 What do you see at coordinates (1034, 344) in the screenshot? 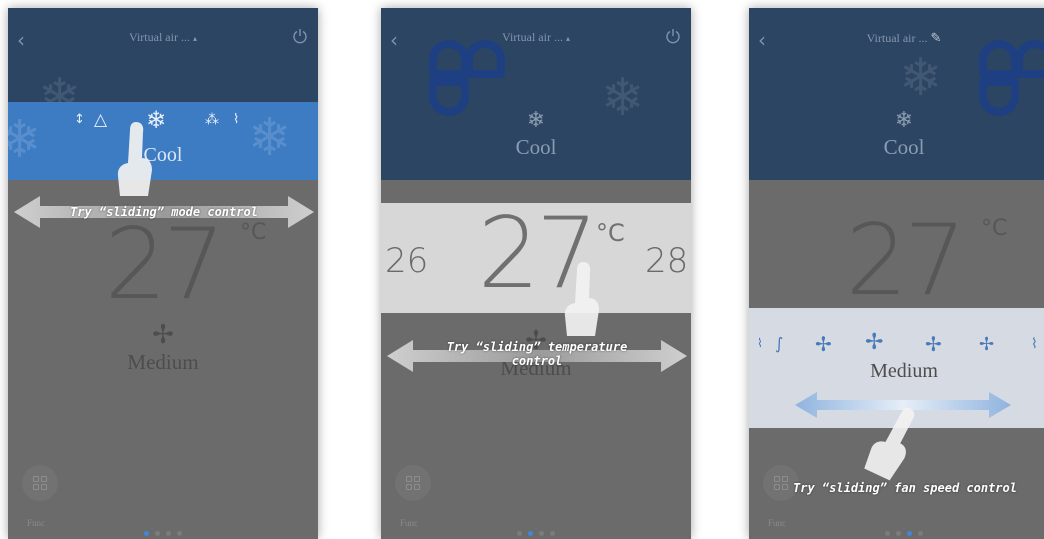
I see `fan-speed-max-icon: ⌇` at bounding box center [1034, 344].